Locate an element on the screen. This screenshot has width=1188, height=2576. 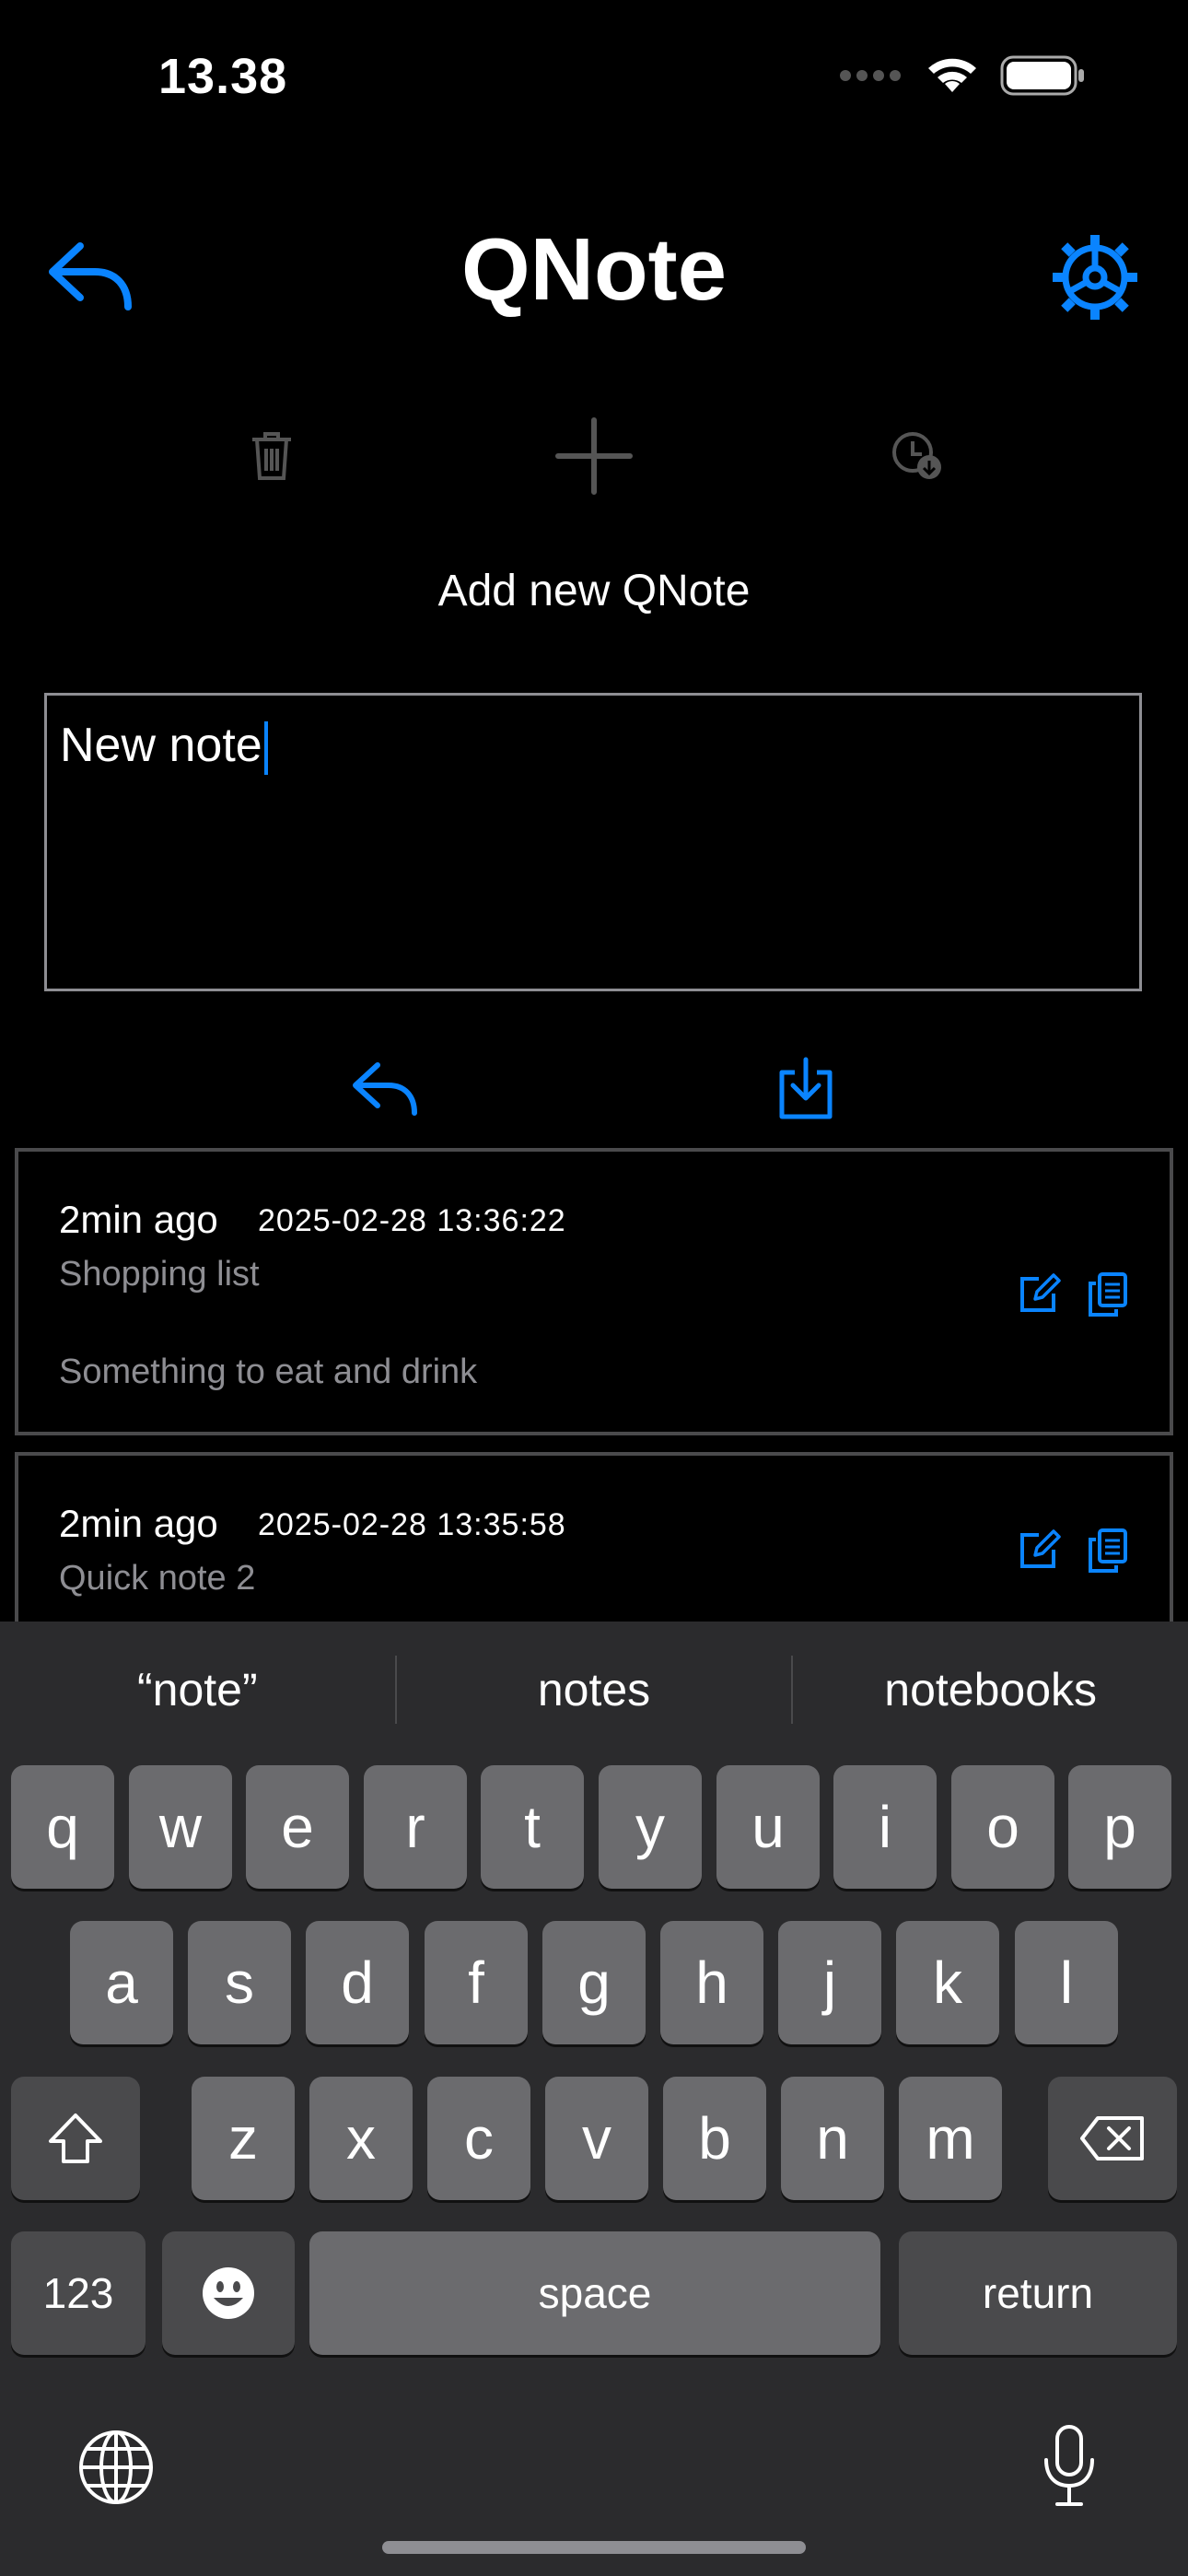
key-w: w is located at coordinates (180, 1827).